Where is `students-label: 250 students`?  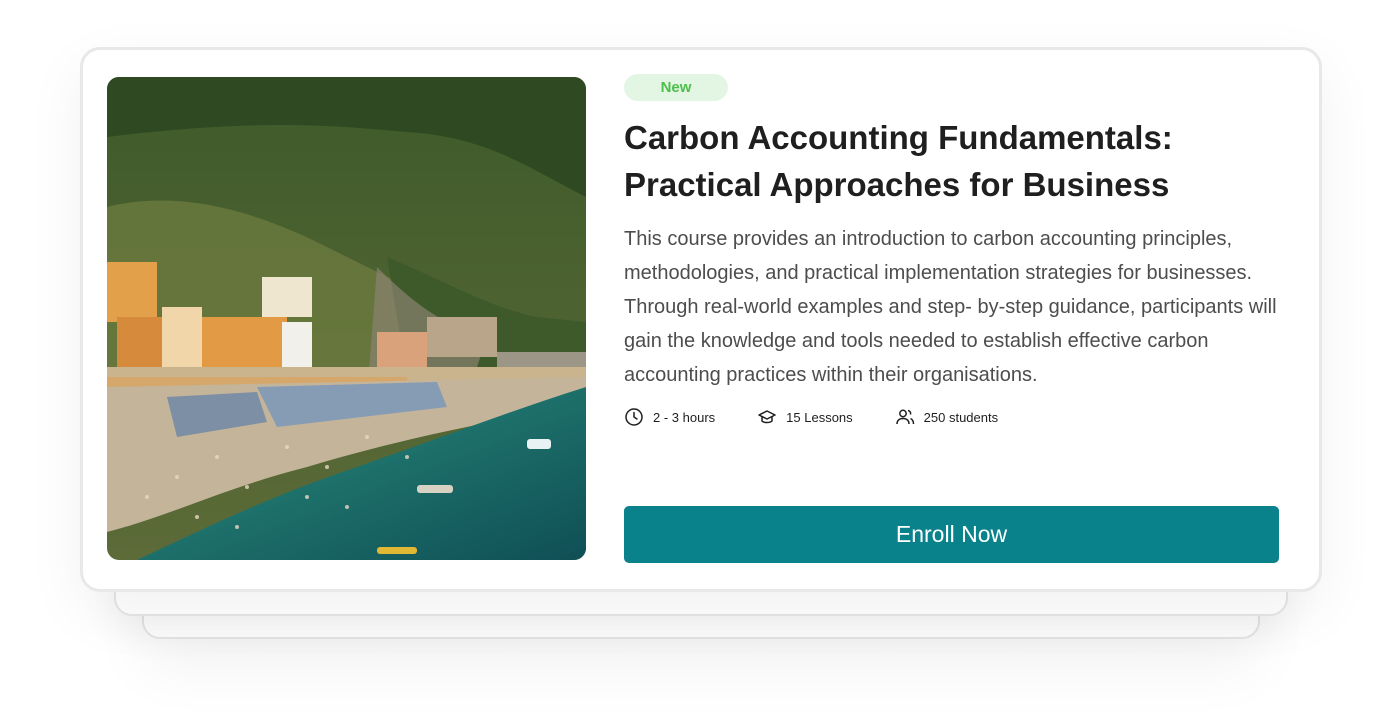 students-label: 250 students is located at coordinates (961, 417).